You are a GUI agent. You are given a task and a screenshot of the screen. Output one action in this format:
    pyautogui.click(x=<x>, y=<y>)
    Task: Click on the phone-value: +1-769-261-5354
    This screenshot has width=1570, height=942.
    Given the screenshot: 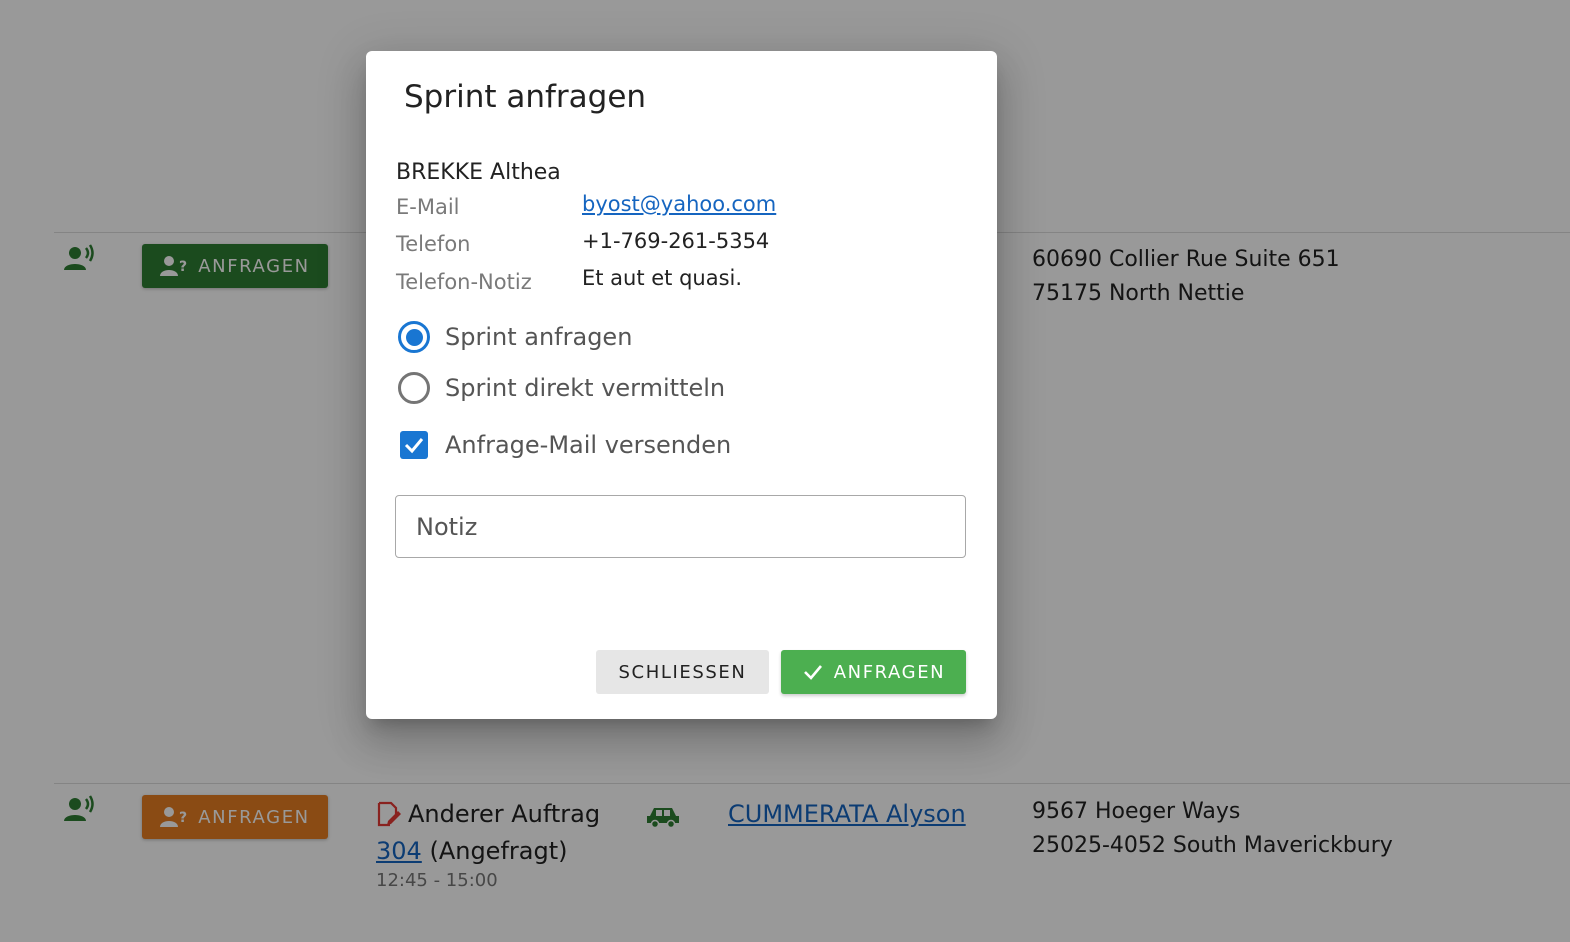 What is the action you would take?
    pyautogui.click(x=676, y=241)
    